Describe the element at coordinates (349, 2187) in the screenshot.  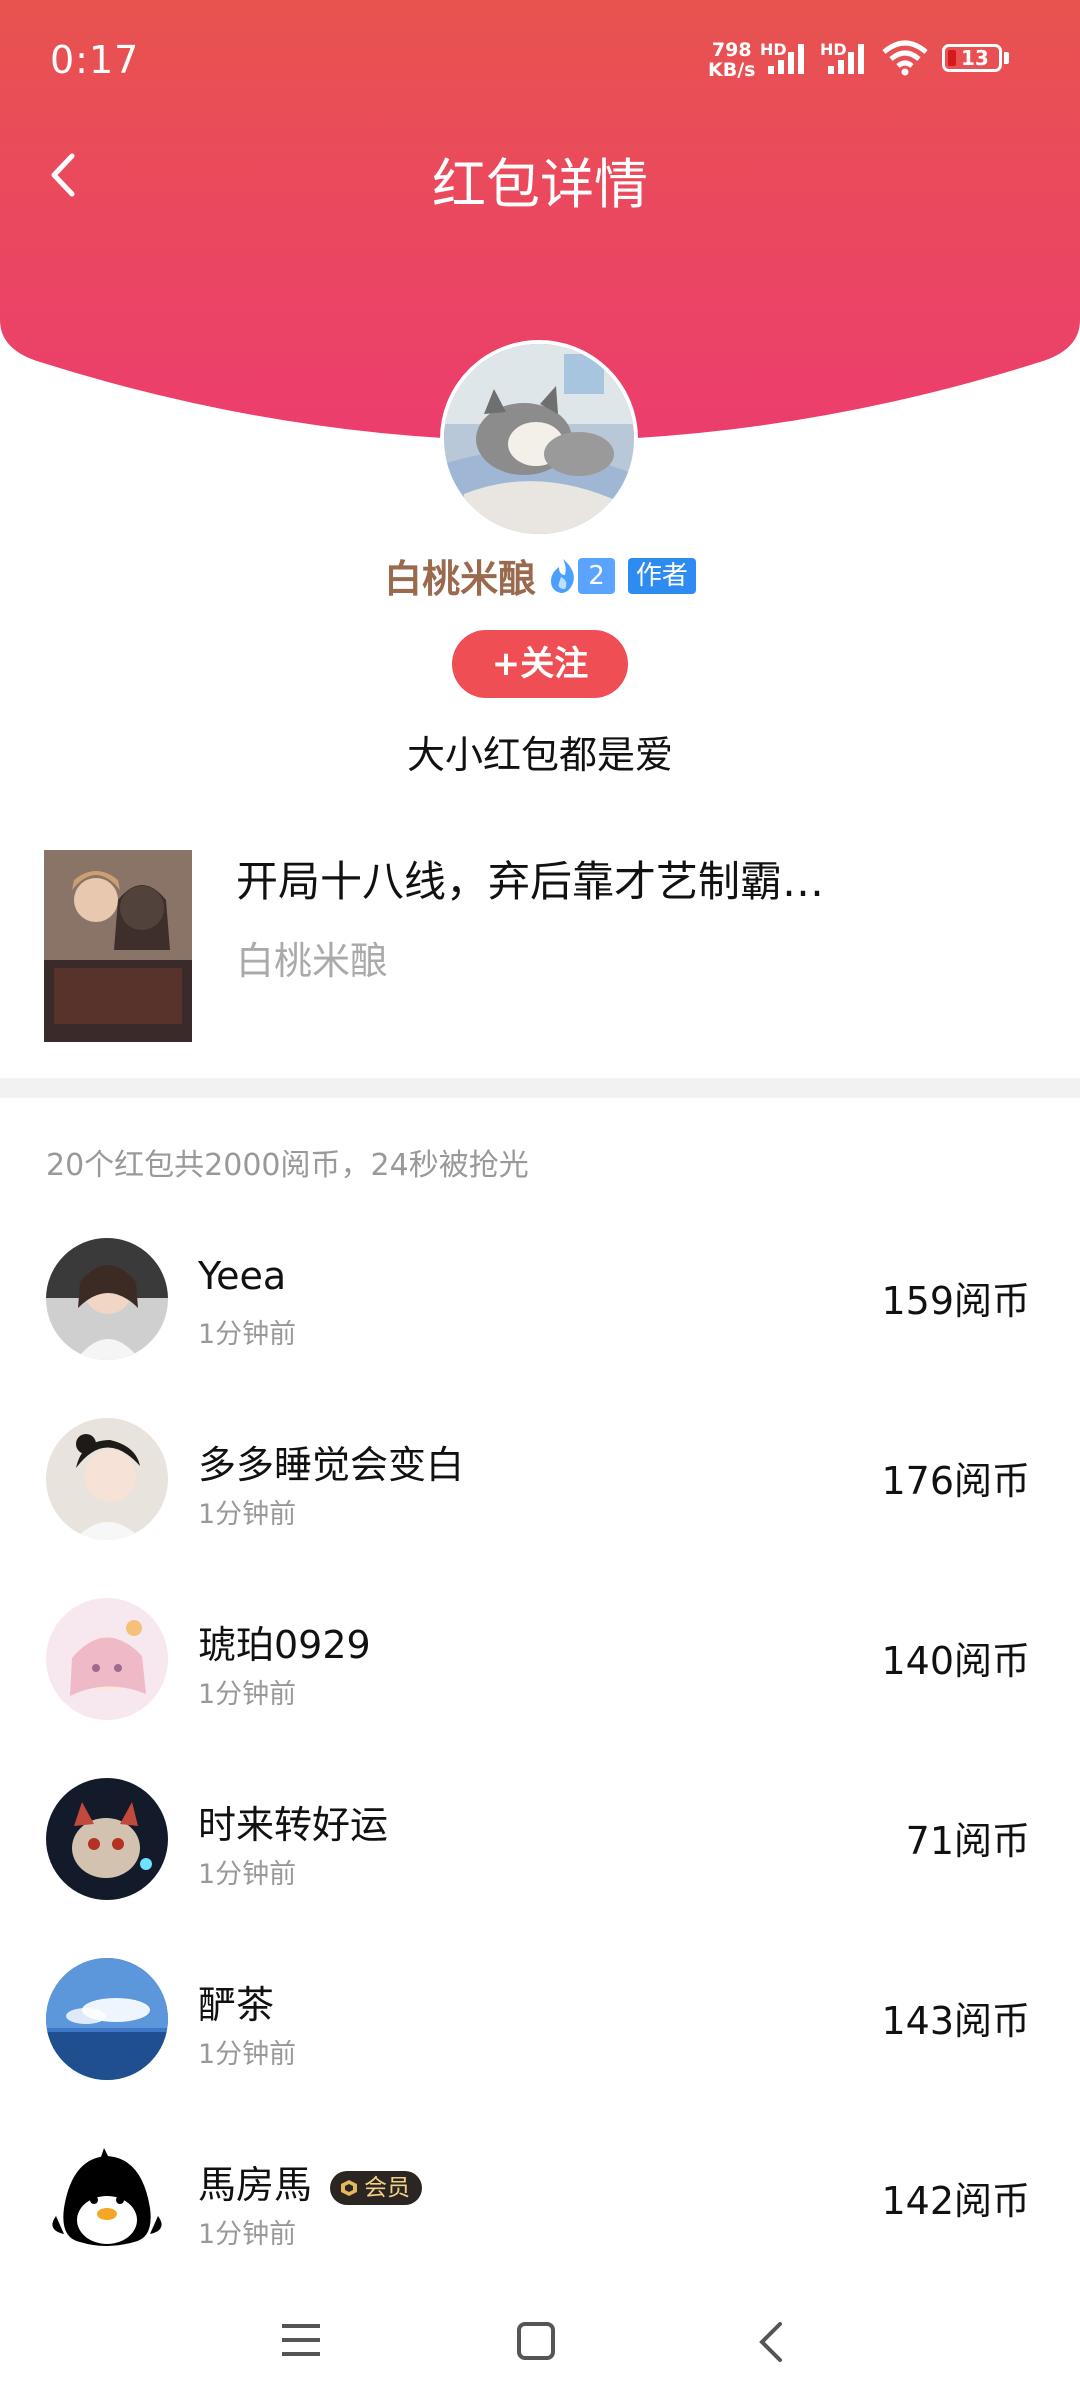
I see `vip-gem-icon` at that location.